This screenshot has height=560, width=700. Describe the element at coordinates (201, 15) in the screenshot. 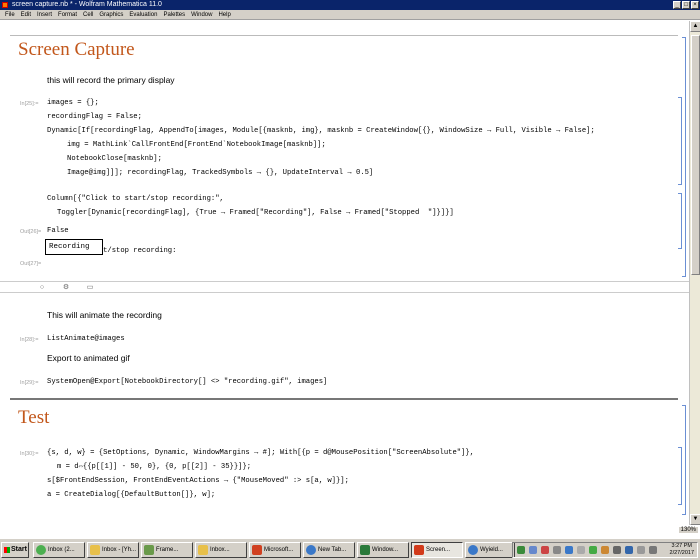

I see `menu-window: Window` at that location.